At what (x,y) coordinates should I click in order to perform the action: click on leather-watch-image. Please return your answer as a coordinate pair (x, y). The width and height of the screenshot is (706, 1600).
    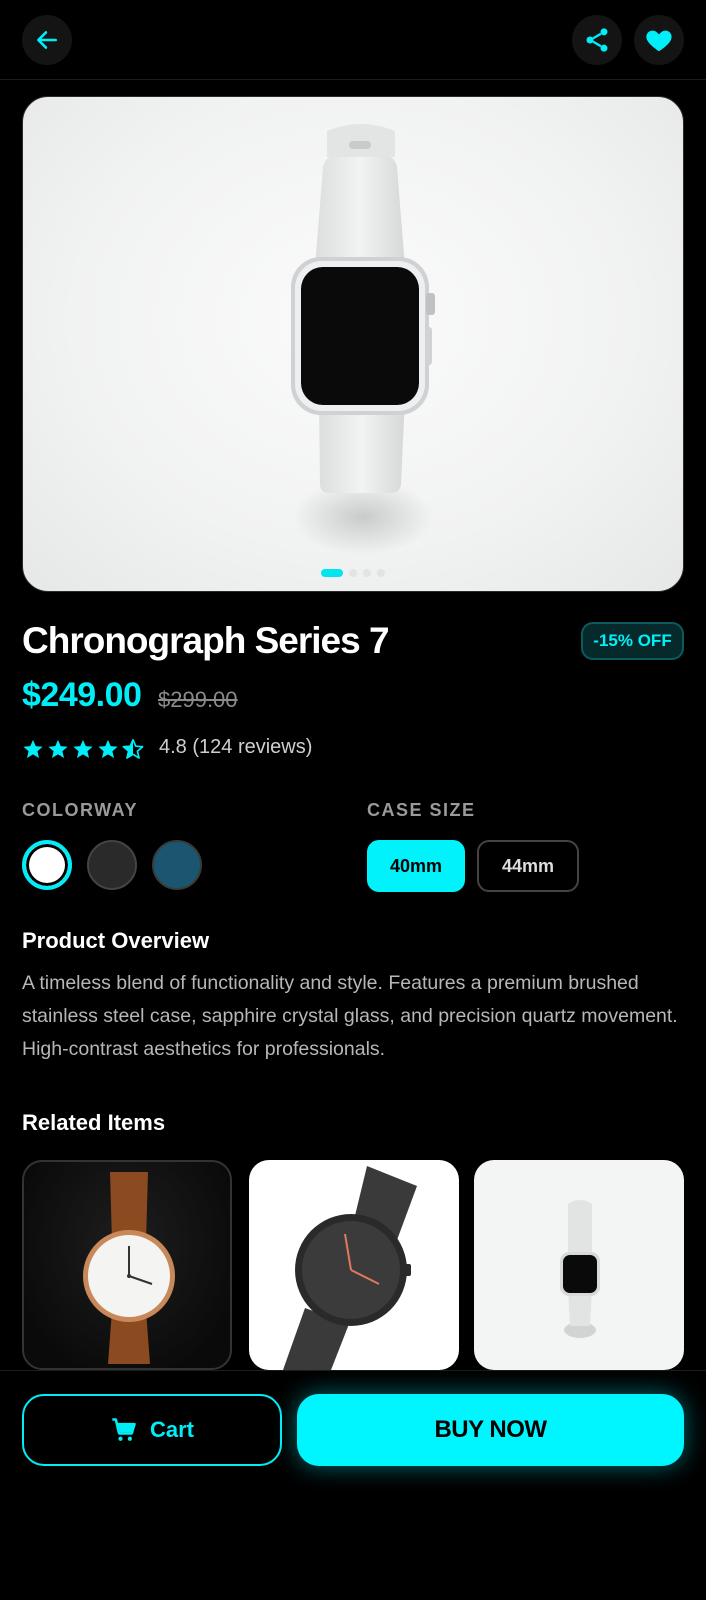
    Looking at the image, I should click on (129, 1268).